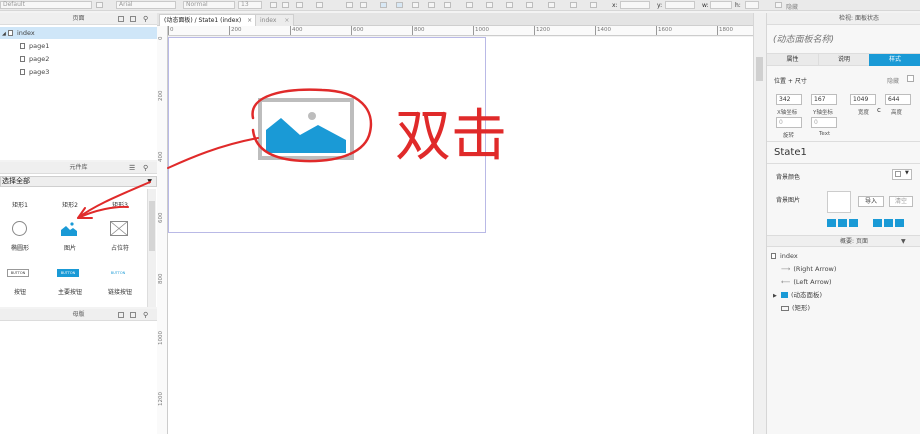  Describe the element at coordinates (871, 201) in the screenshot. I see `import-button: 导入` at that location.